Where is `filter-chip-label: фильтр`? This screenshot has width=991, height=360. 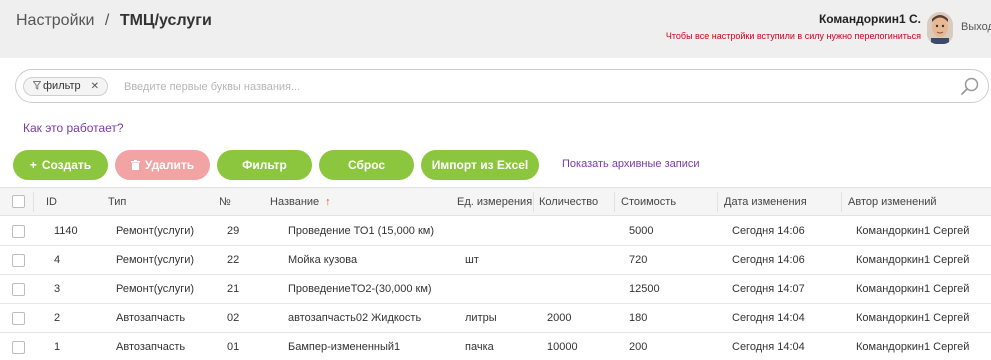
filter-chip-label: фильтр is located at coordinates (62, 86).